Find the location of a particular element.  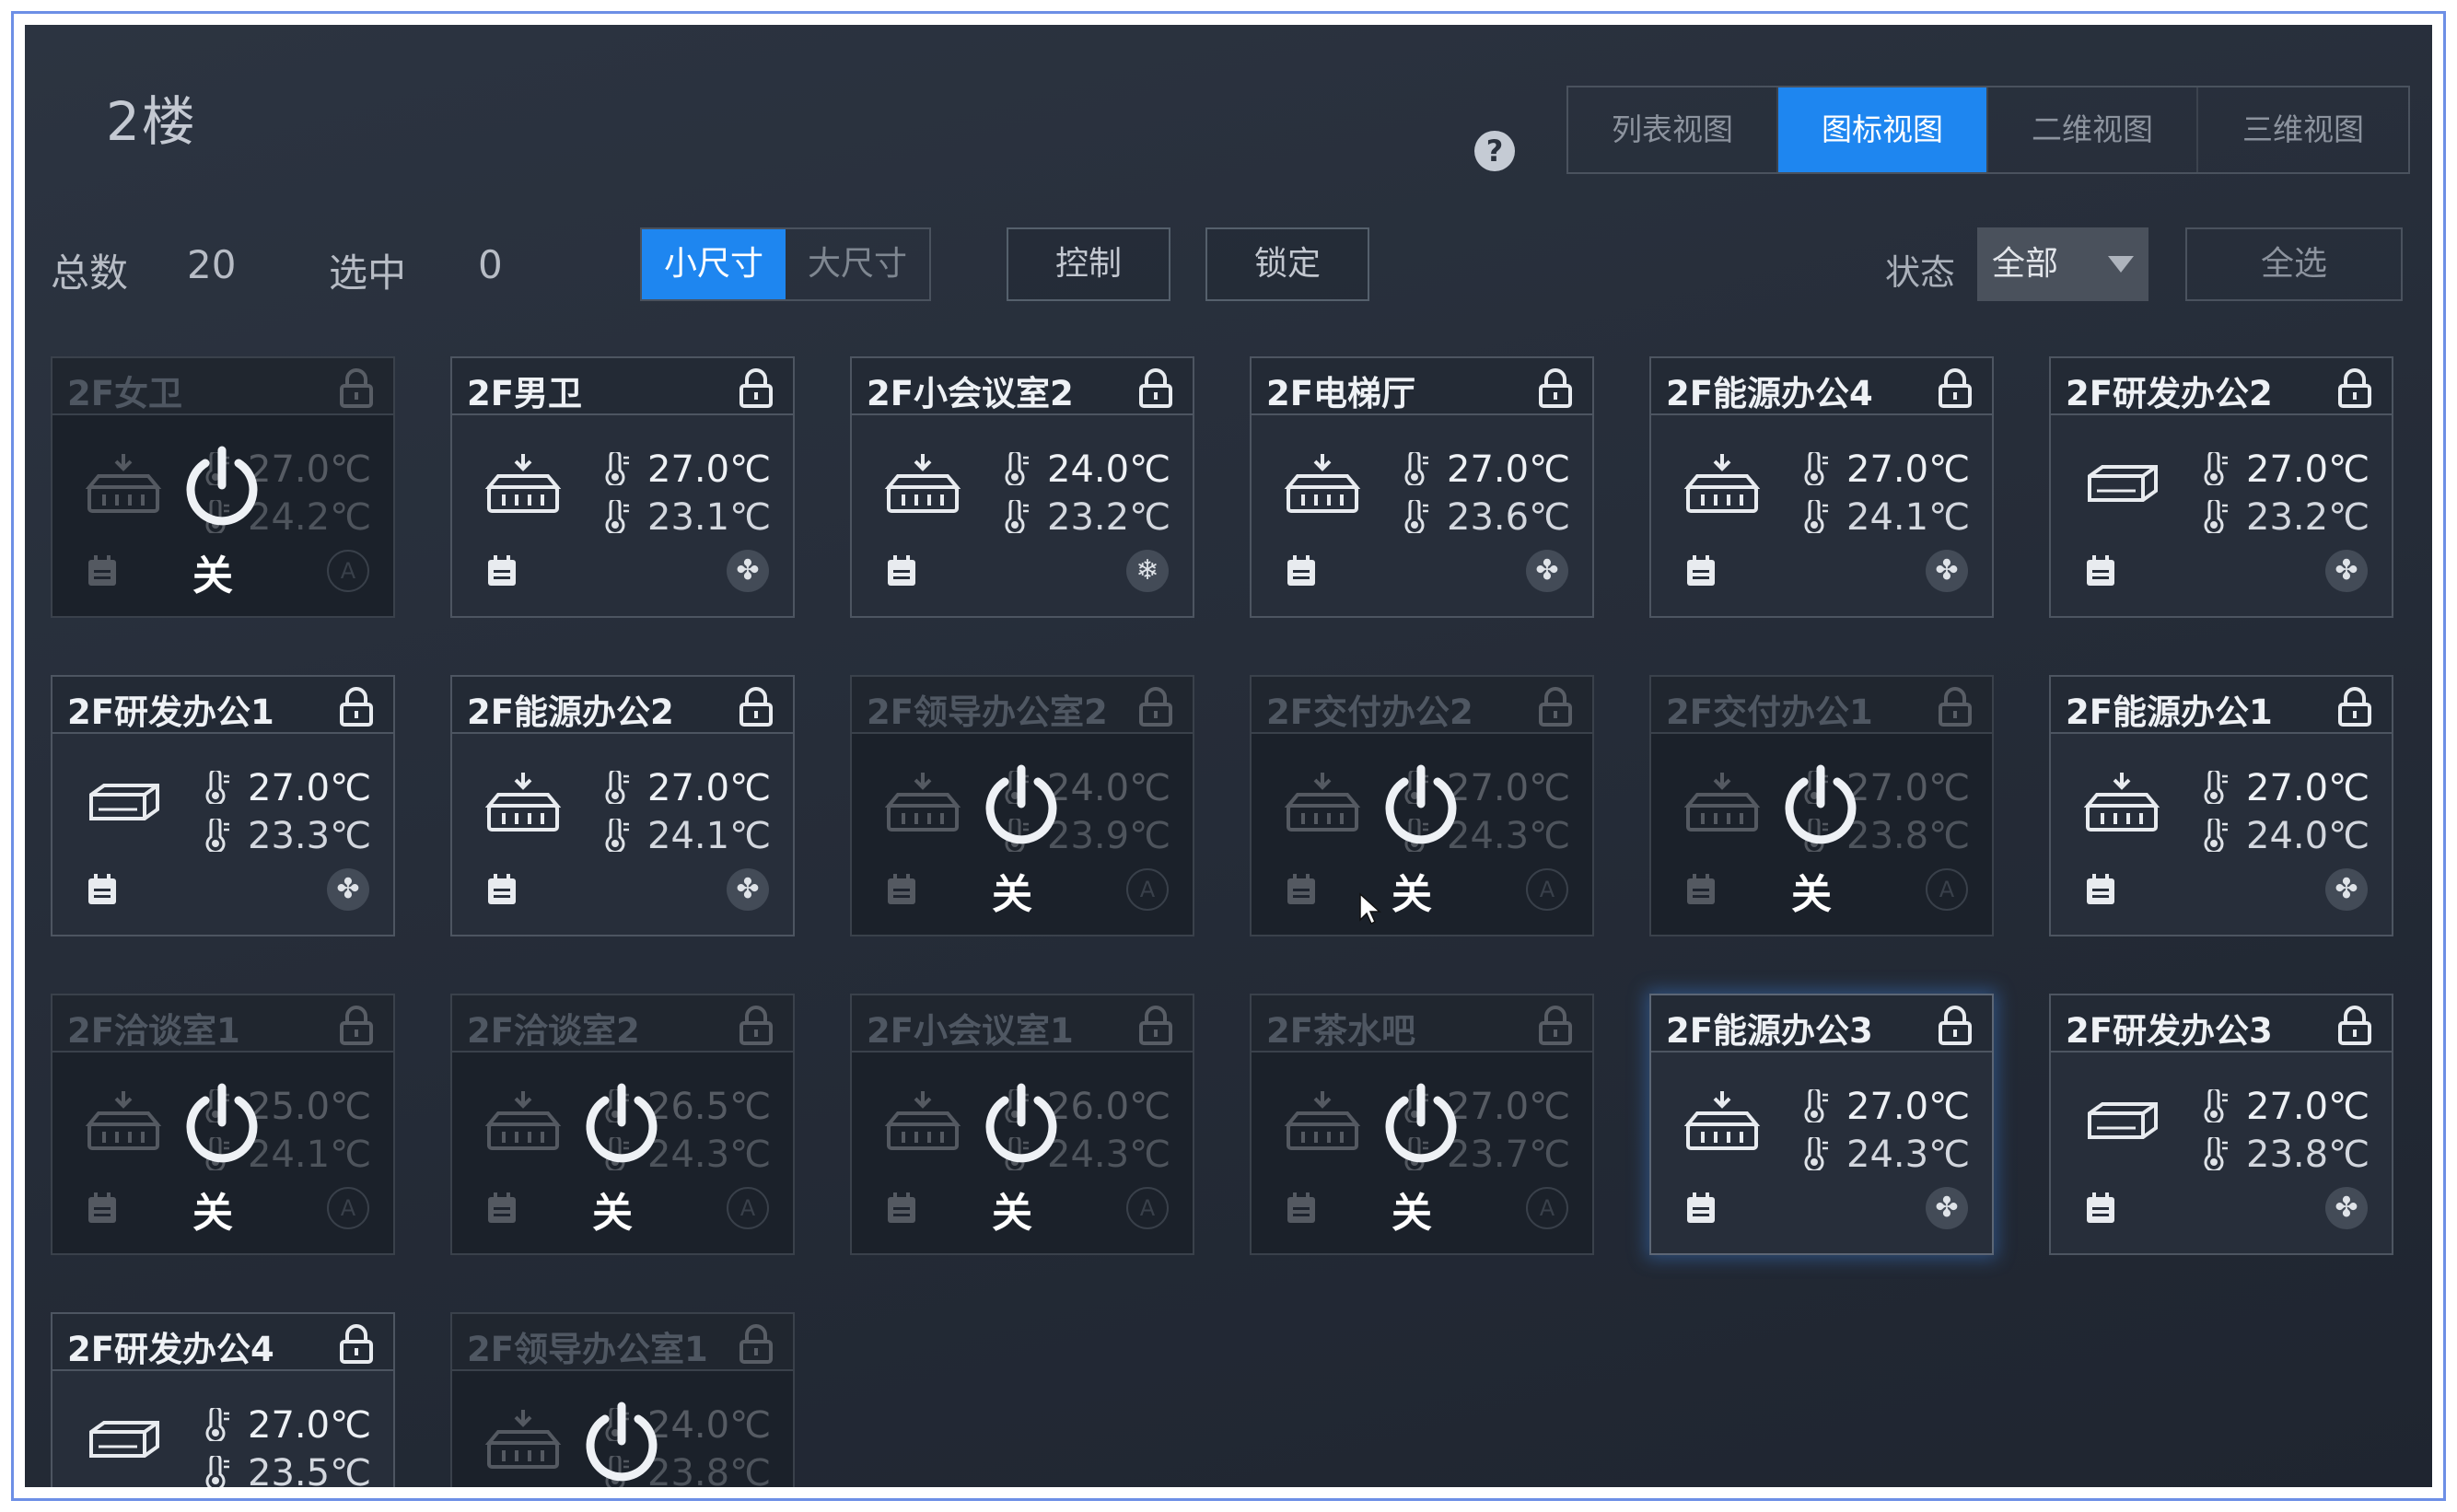

device-card: 2F能源办公327.0℃24.3℃✤关 is located at coordinates (1821, 1124).